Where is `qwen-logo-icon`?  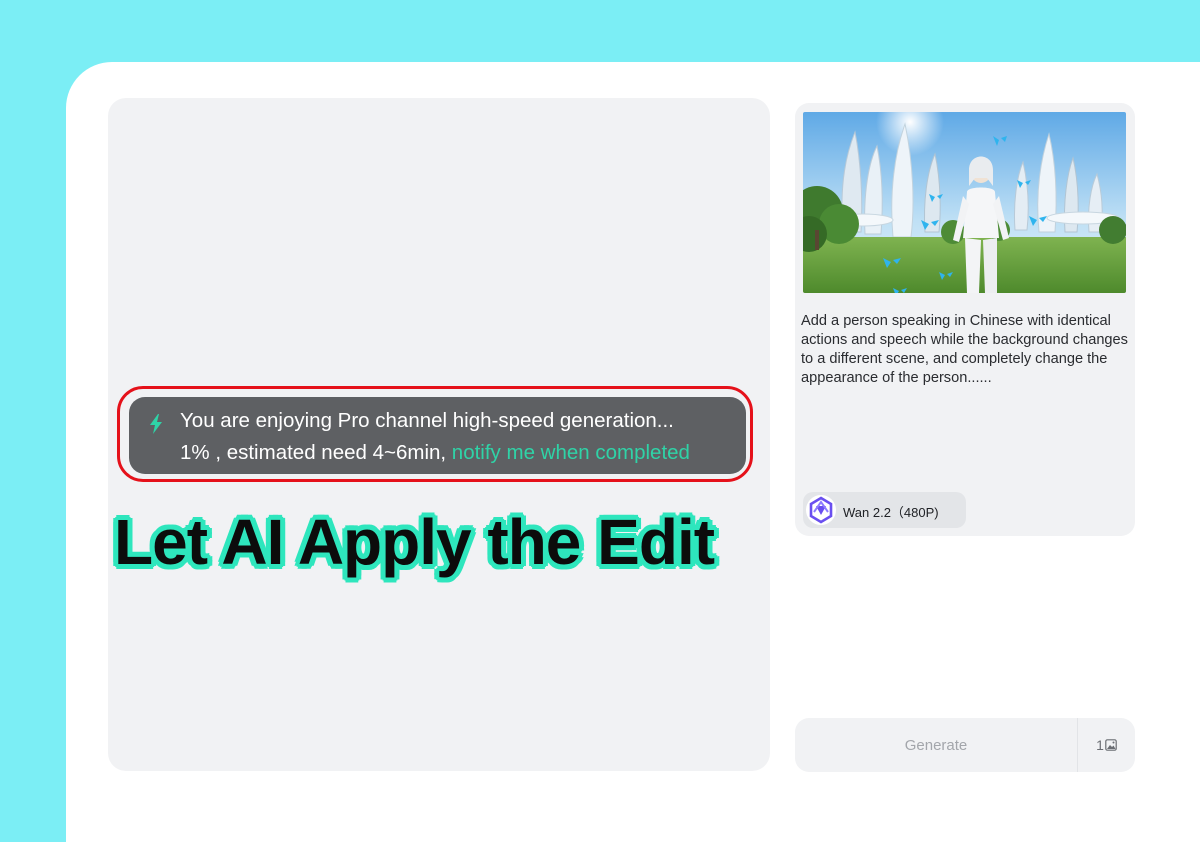 qwen-logo-icon is located at coordinates (821, 510).